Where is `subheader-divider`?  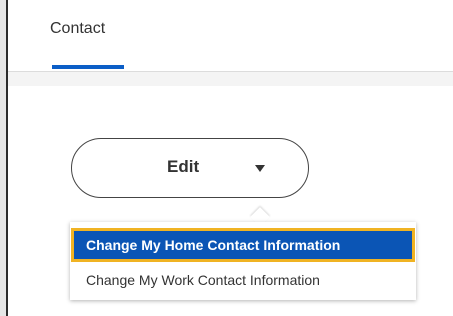 subheader-divider is located at coordinates (230, 79).